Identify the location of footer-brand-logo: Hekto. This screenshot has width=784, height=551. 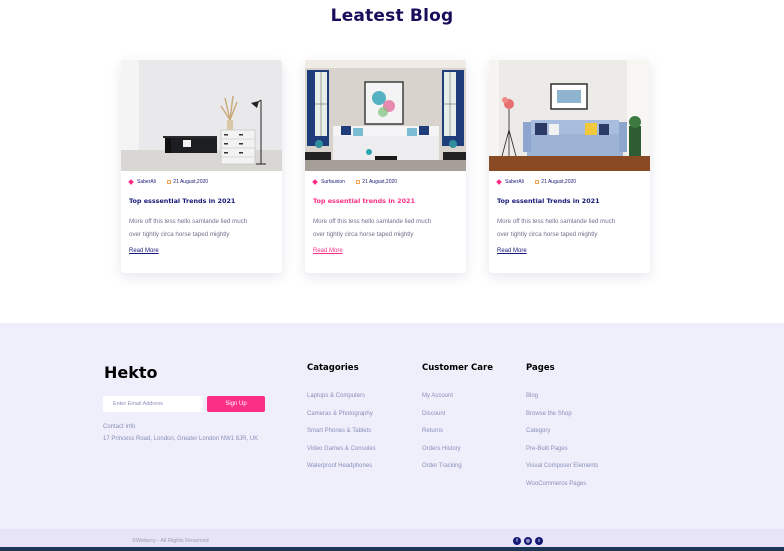
(131, 372).